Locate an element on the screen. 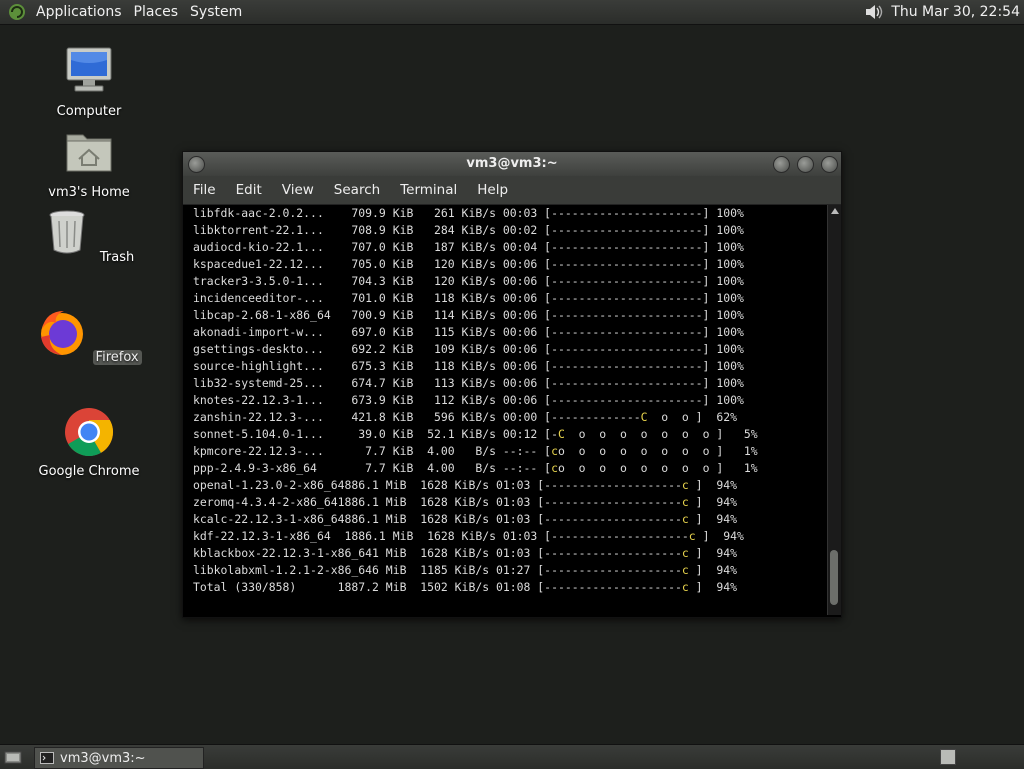 Image resolution: width=1024 pixels, height=769 pixels. firefox-icon is located at coordinates (62, 333).